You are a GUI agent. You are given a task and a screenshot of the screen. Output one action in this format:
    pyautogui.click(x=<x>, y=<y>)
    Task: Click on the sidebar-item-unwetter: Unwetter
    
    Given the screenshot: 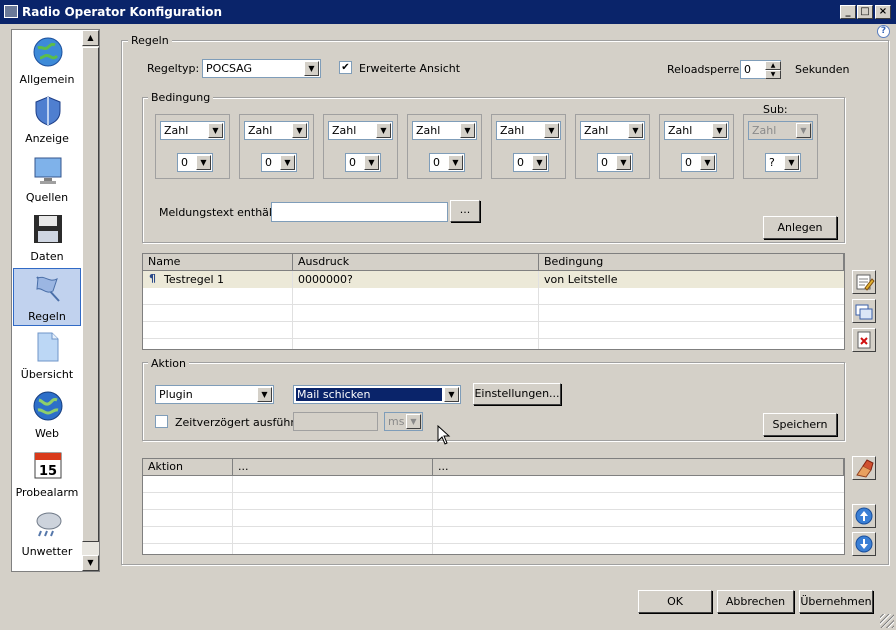 What is the action you would take?
    pyautogui.click(x=47, y=533)
    